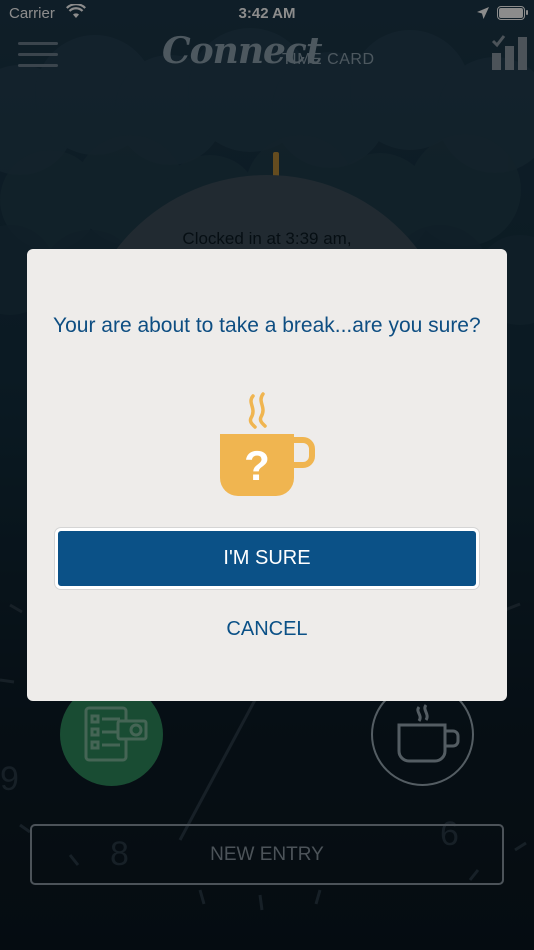  I want to click on confirm-break-button: I'M SURE, so click(267, 558).